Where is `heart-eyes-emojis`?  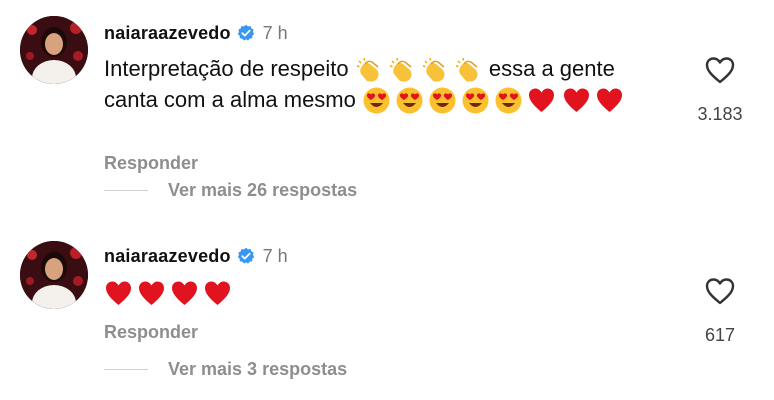 heart-eyes-emojis is located at coordinates (459, 100).